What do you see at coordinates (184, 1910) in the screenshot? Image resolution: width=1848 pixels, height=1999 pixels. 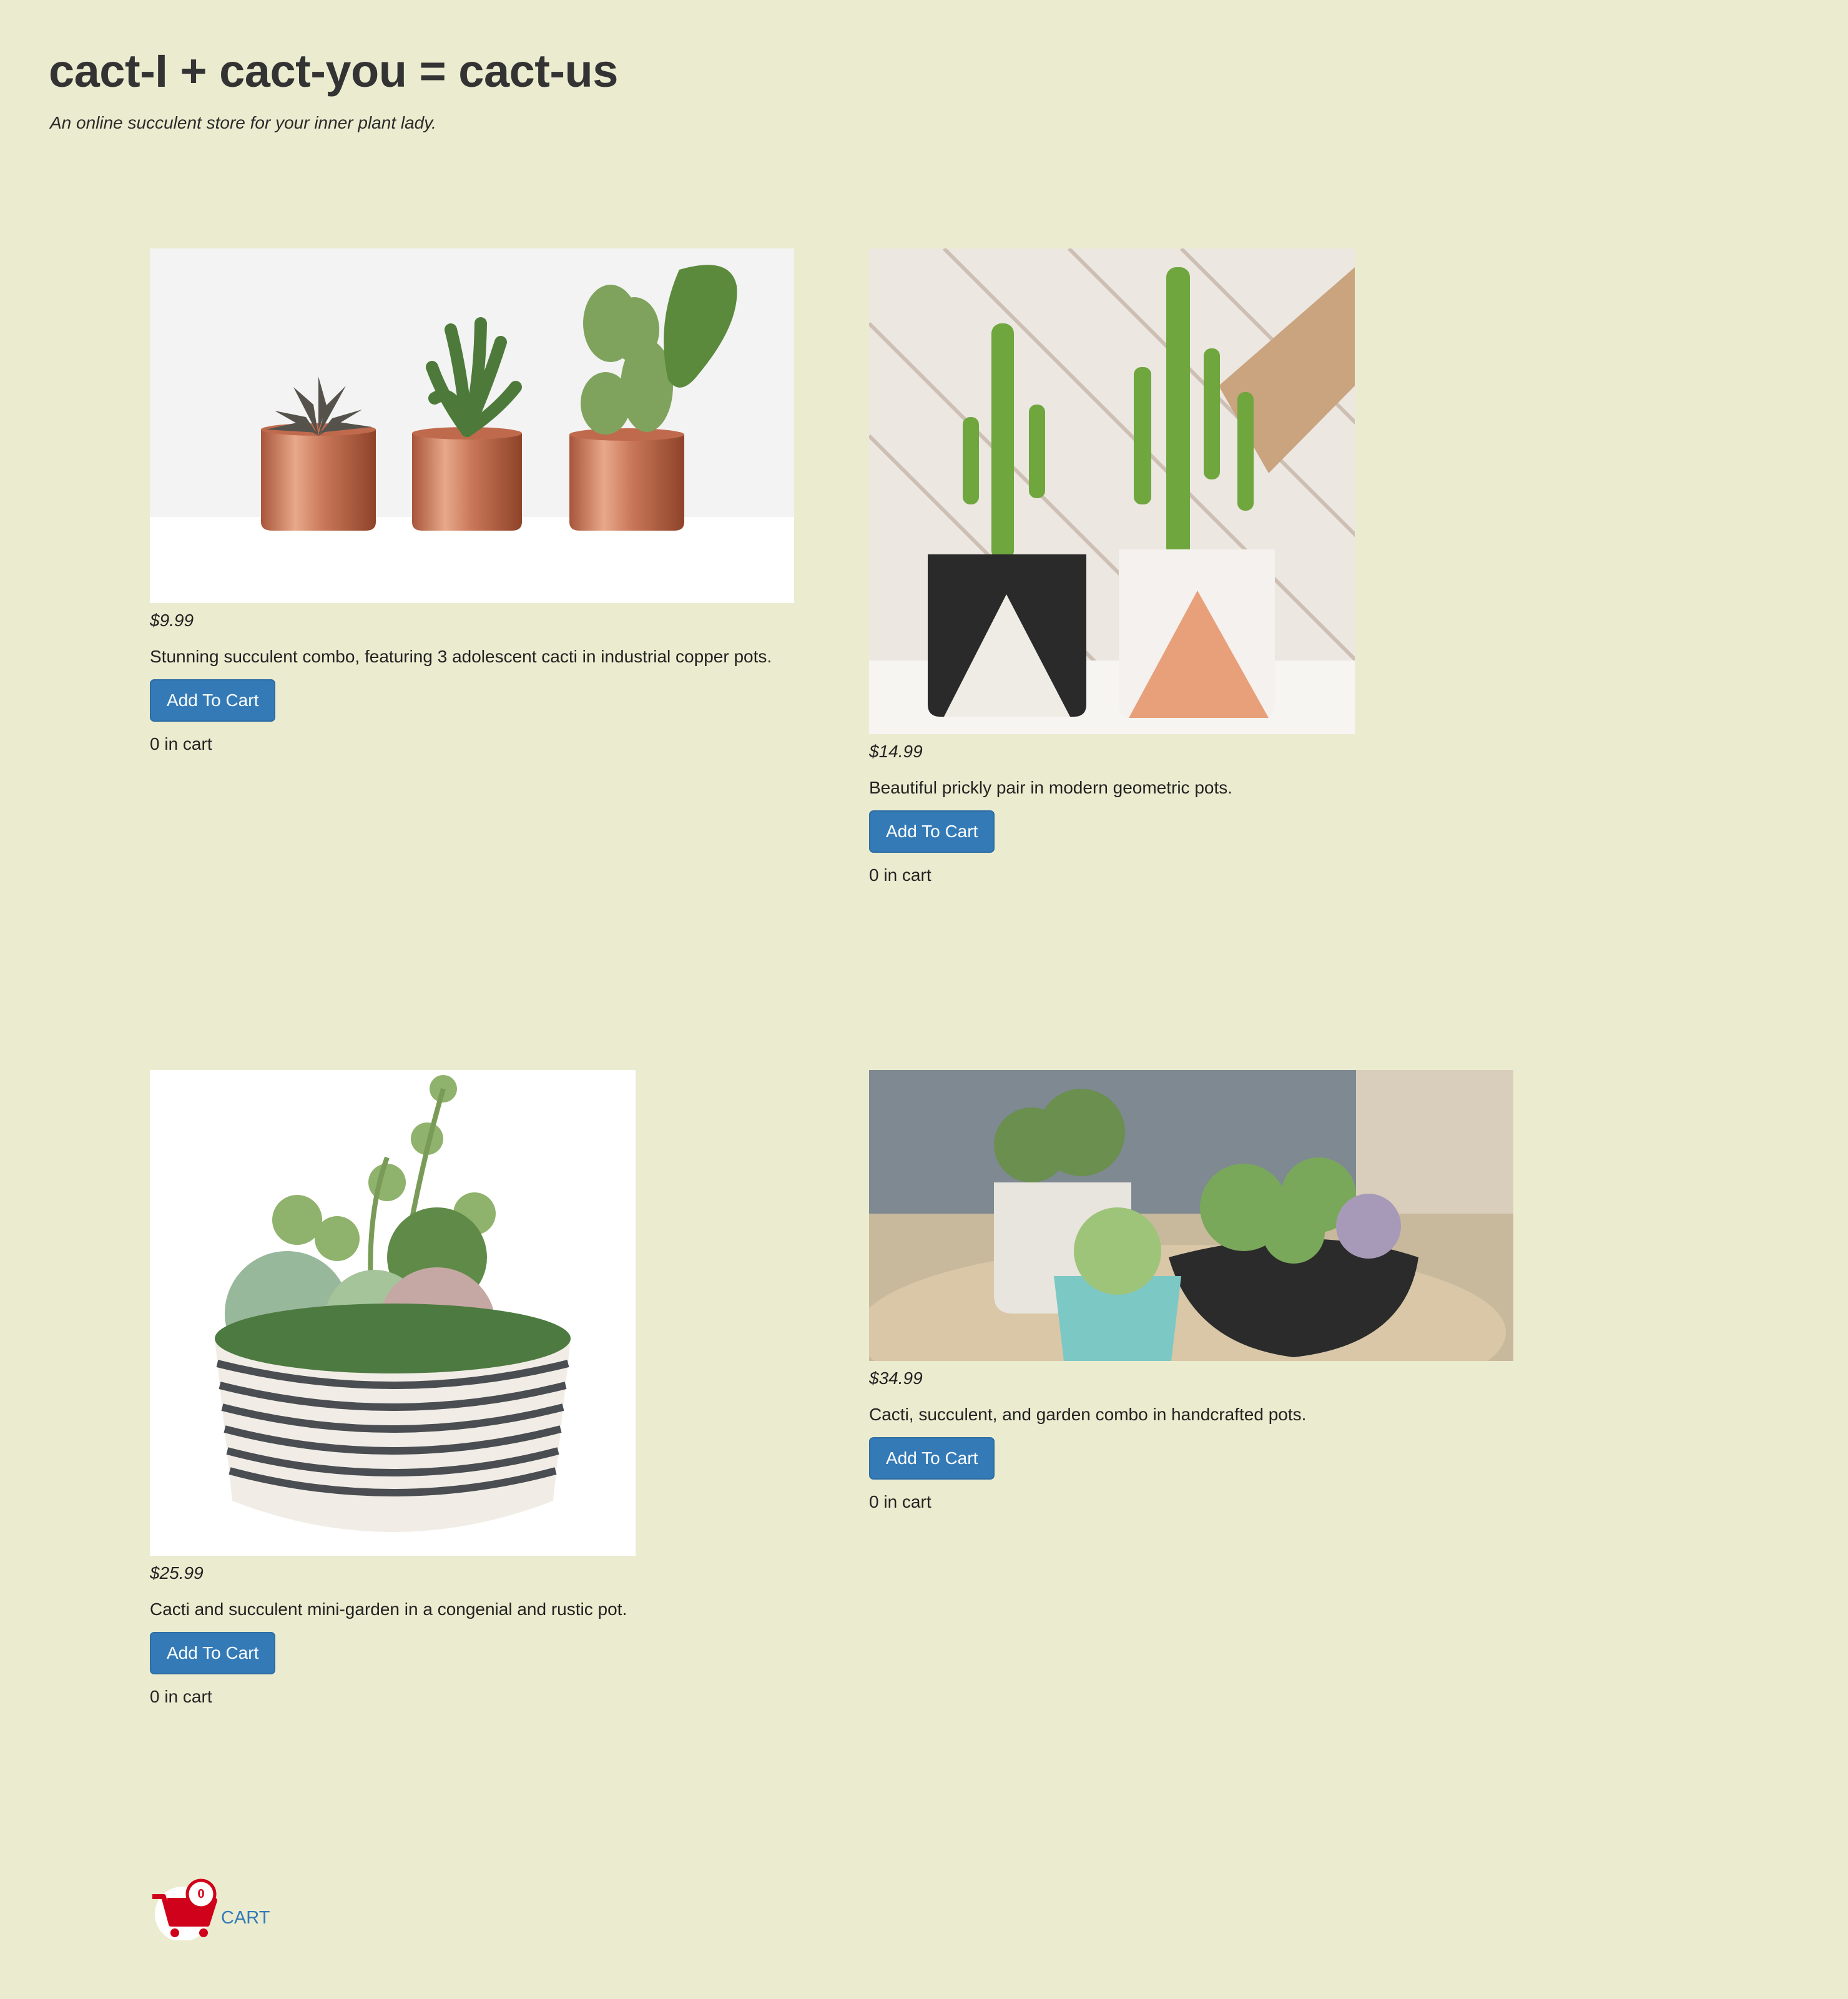 I see `shopping-cart-icon: 0` at bounding box center [184, 1910].